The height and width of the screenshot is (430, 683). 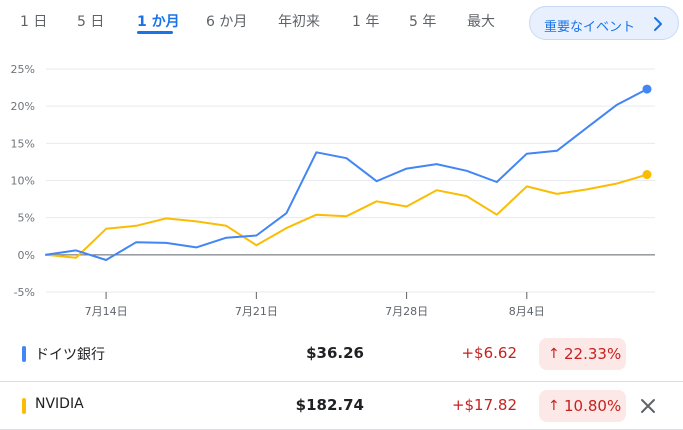 What do you see at coordinates (315, 305) in the screenshot?
I see `chart-x-axis: 7月14日 7月21日 7月28日 8月4日` at bounding box center [315, 305].